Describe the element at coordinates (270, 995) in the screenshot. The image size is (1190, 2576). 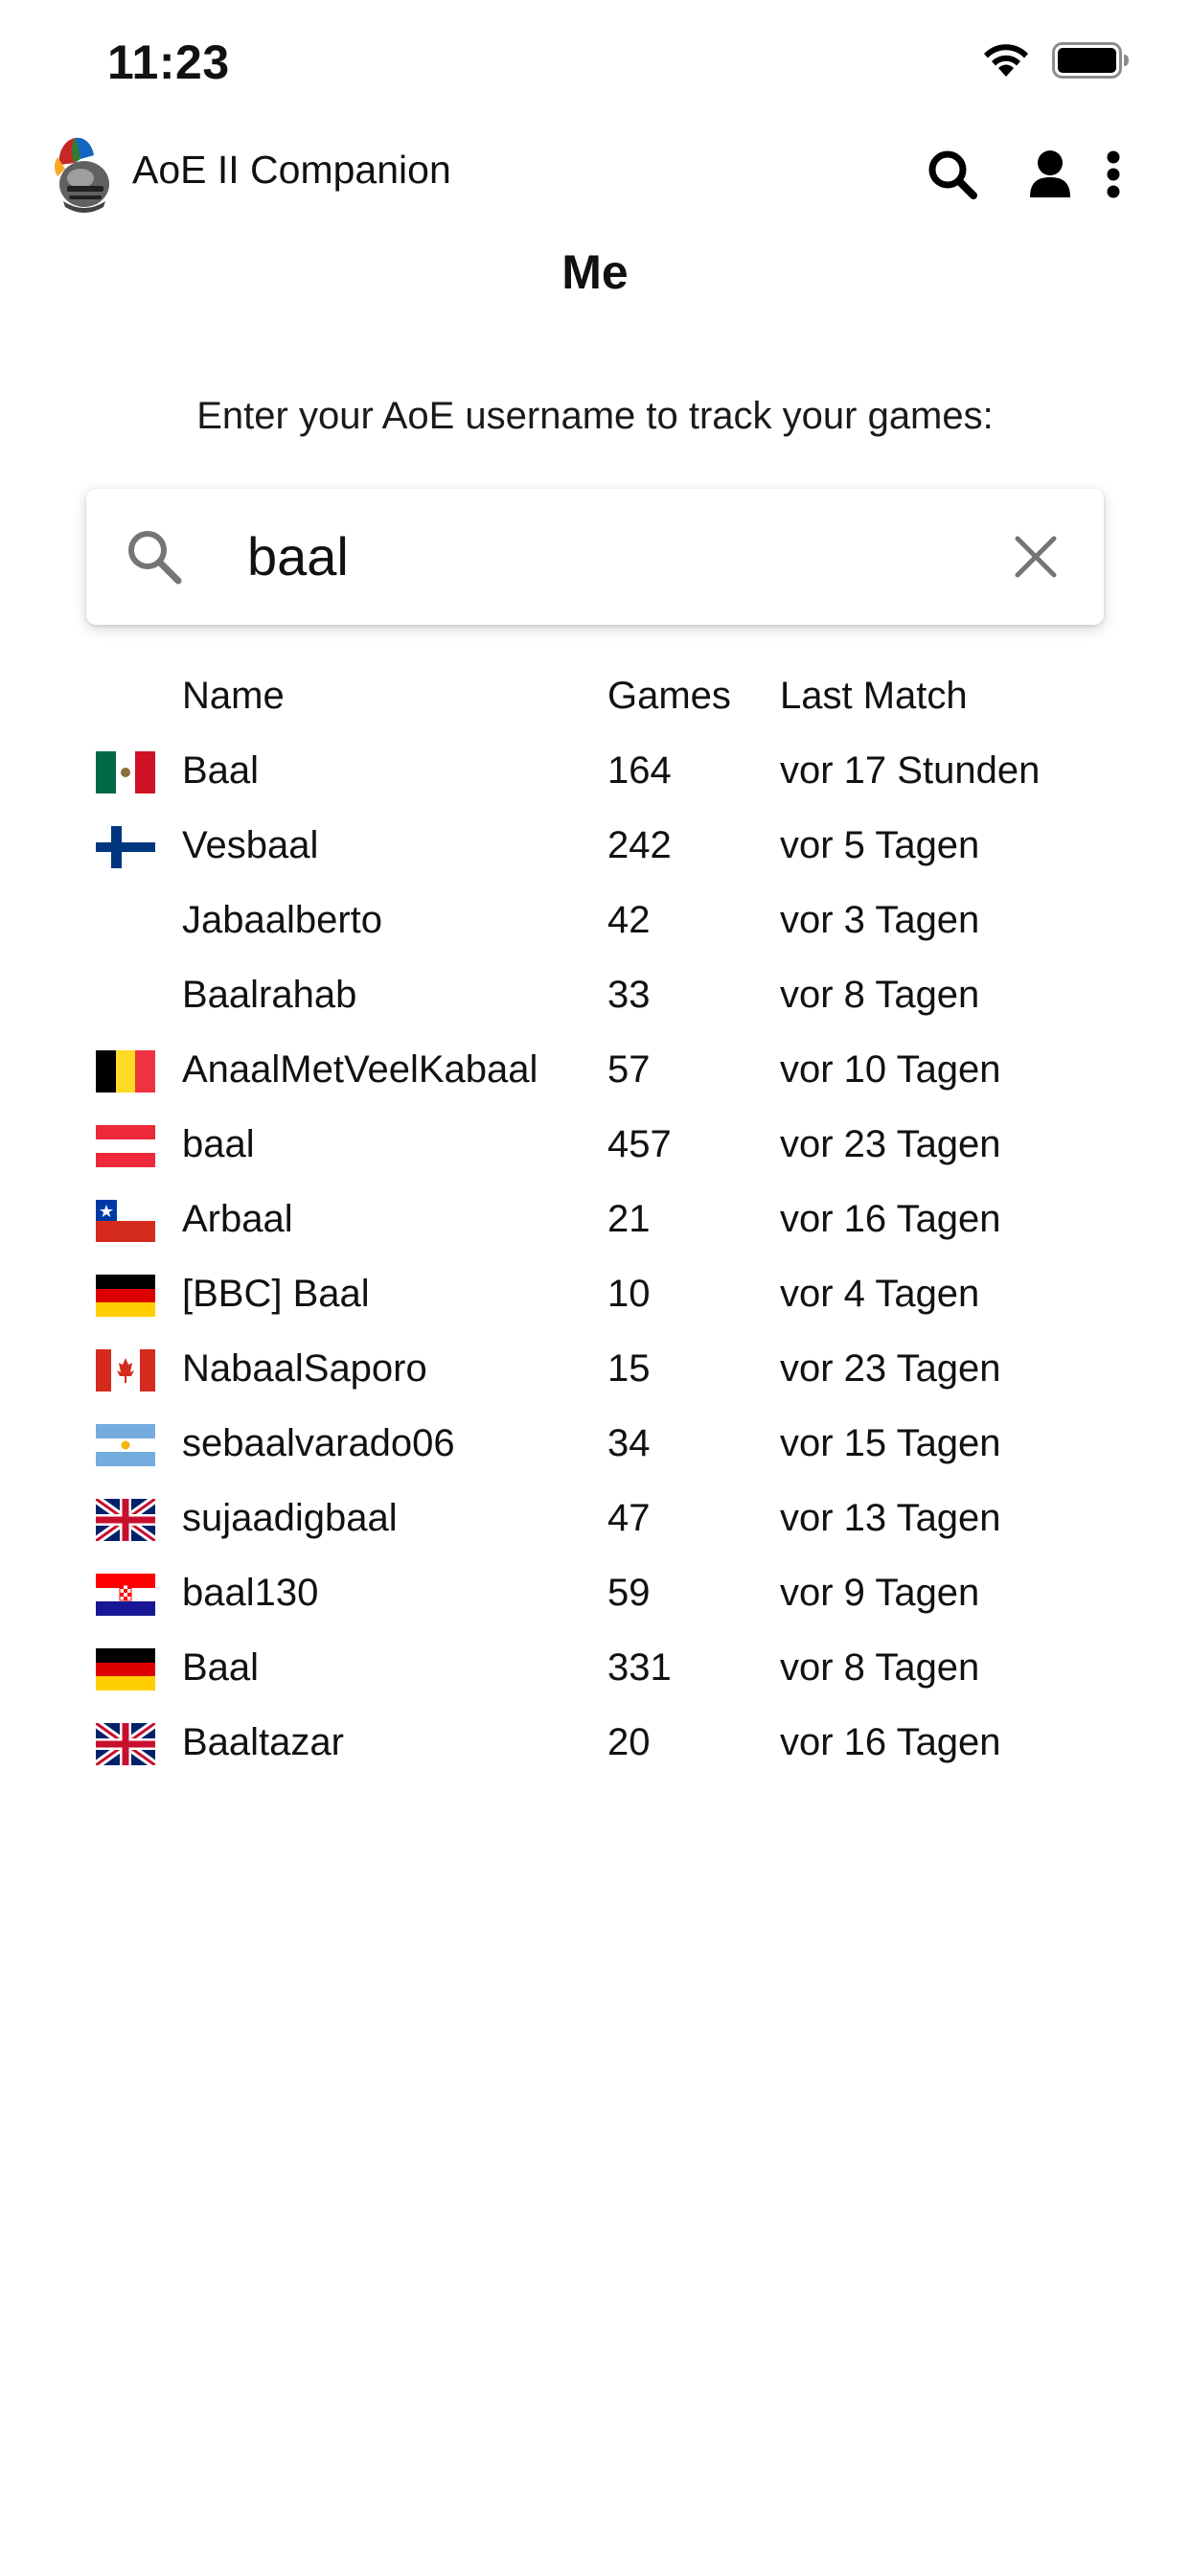
I see `player-name: Baalrahab` at that location.